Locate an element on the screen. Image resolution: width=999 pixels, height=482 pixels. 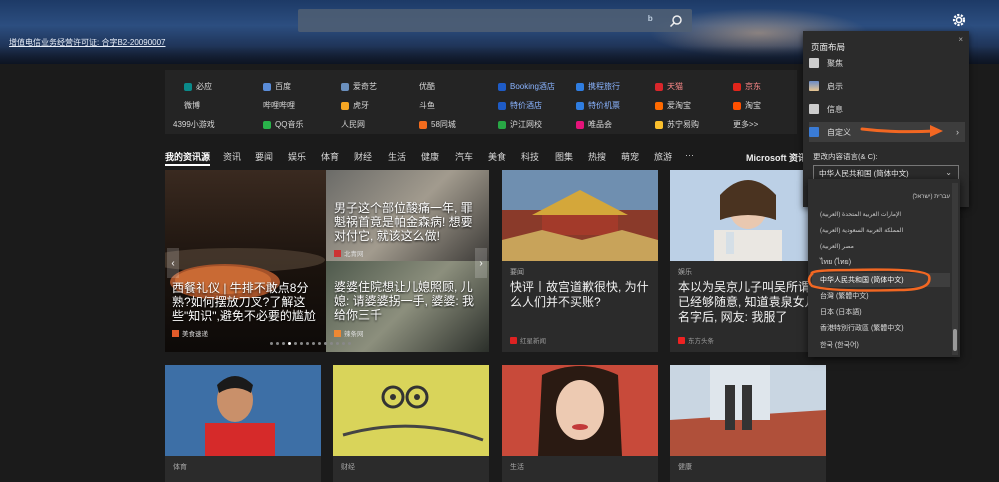
tab-food: 美食 is located at coordinates (497, 156).